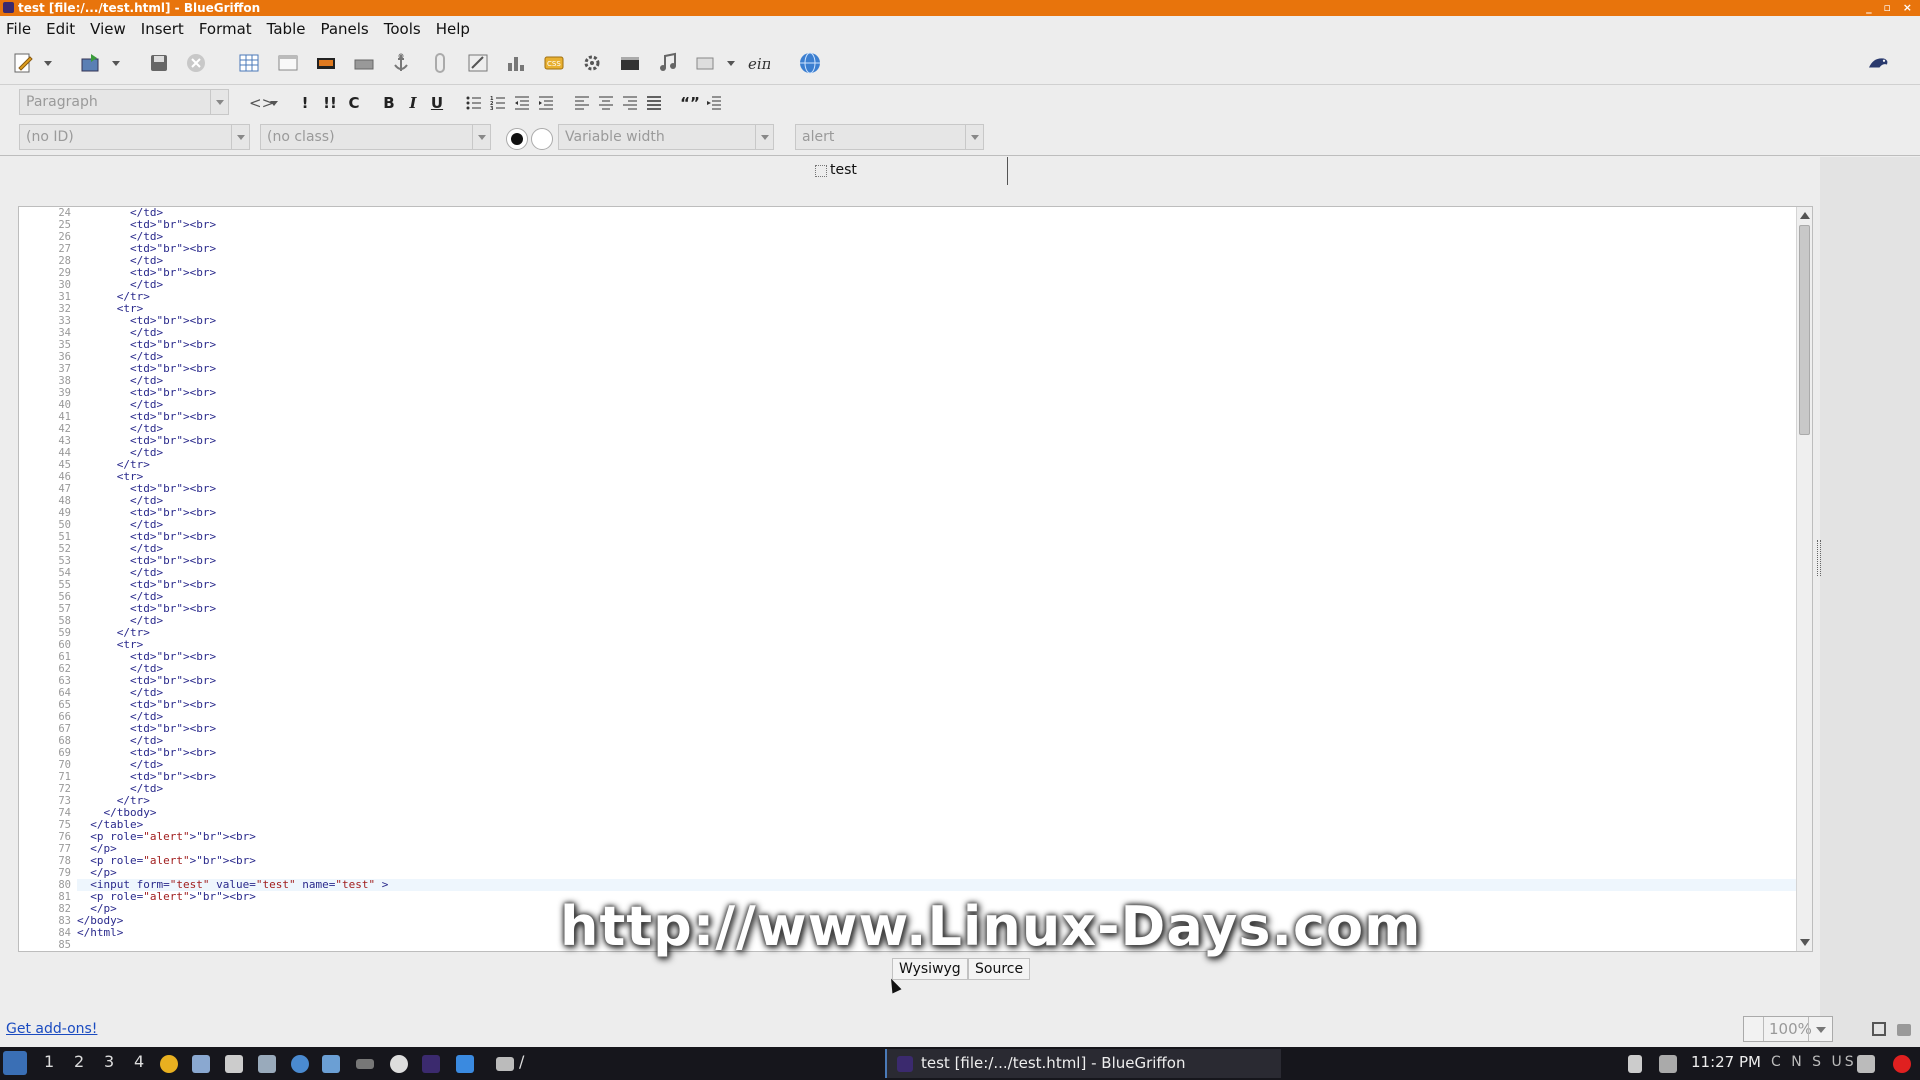 The width and height of the screenshot is (1920, 1080). What do you see at coordinates (196, 63) in the screenshot?
I see `close-document-icon` at bounding box center [196, 63].